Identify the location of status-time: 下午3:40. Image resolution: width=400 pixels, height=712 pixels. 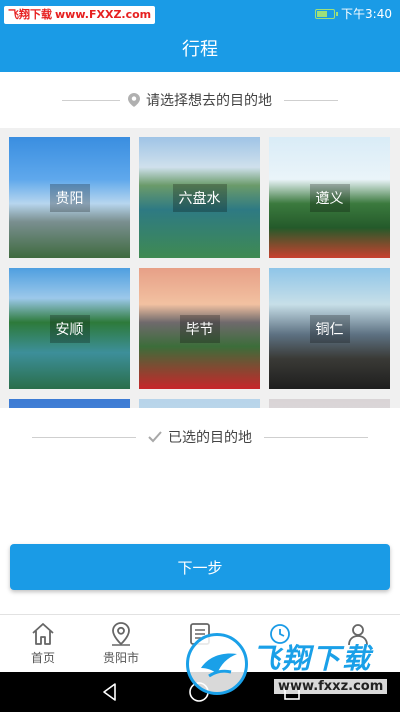
(366, 14).